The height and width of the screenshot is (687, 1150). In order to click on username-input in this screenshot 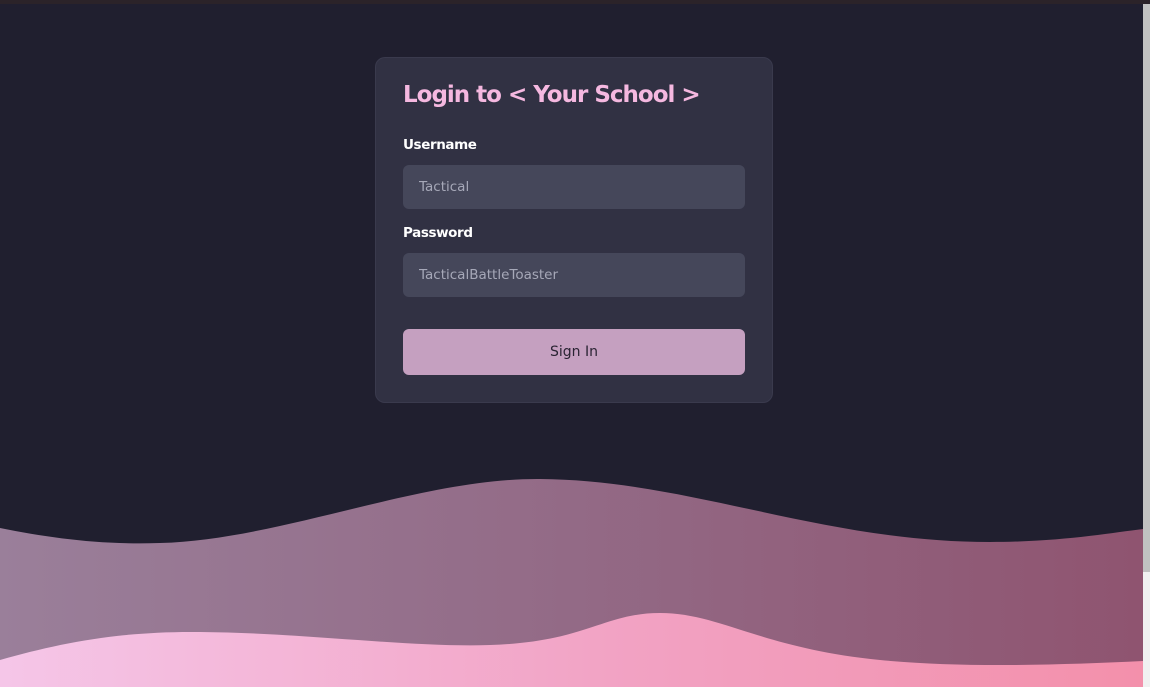, I will do `click(574, 187)`.